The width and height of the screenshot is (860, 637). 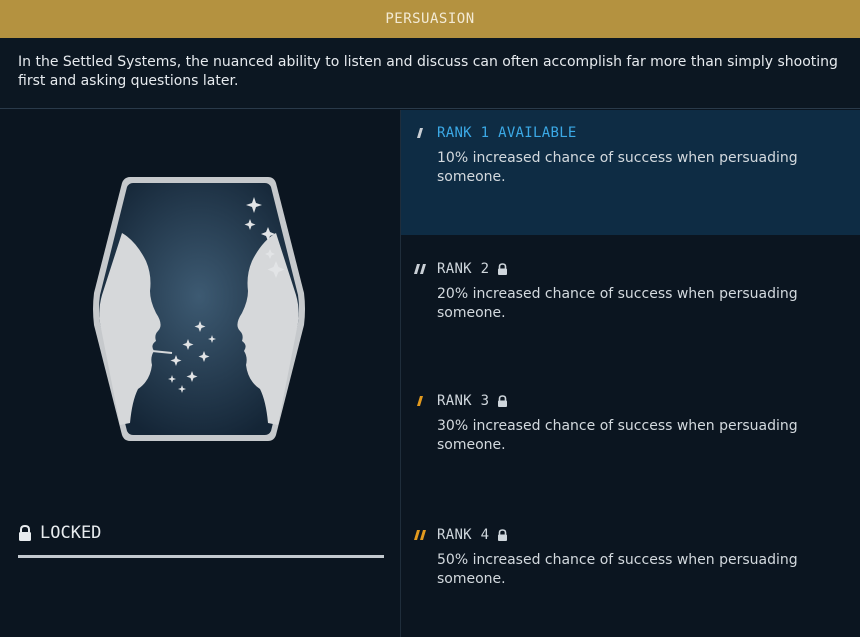 I want to click on persuasion-faces-icon, so click(x=199, y=309).